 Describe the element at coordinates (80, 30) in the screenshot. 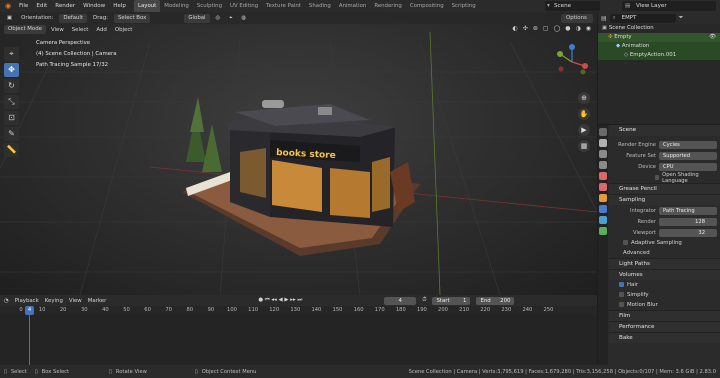

I see `menu-select: Select` at that location.